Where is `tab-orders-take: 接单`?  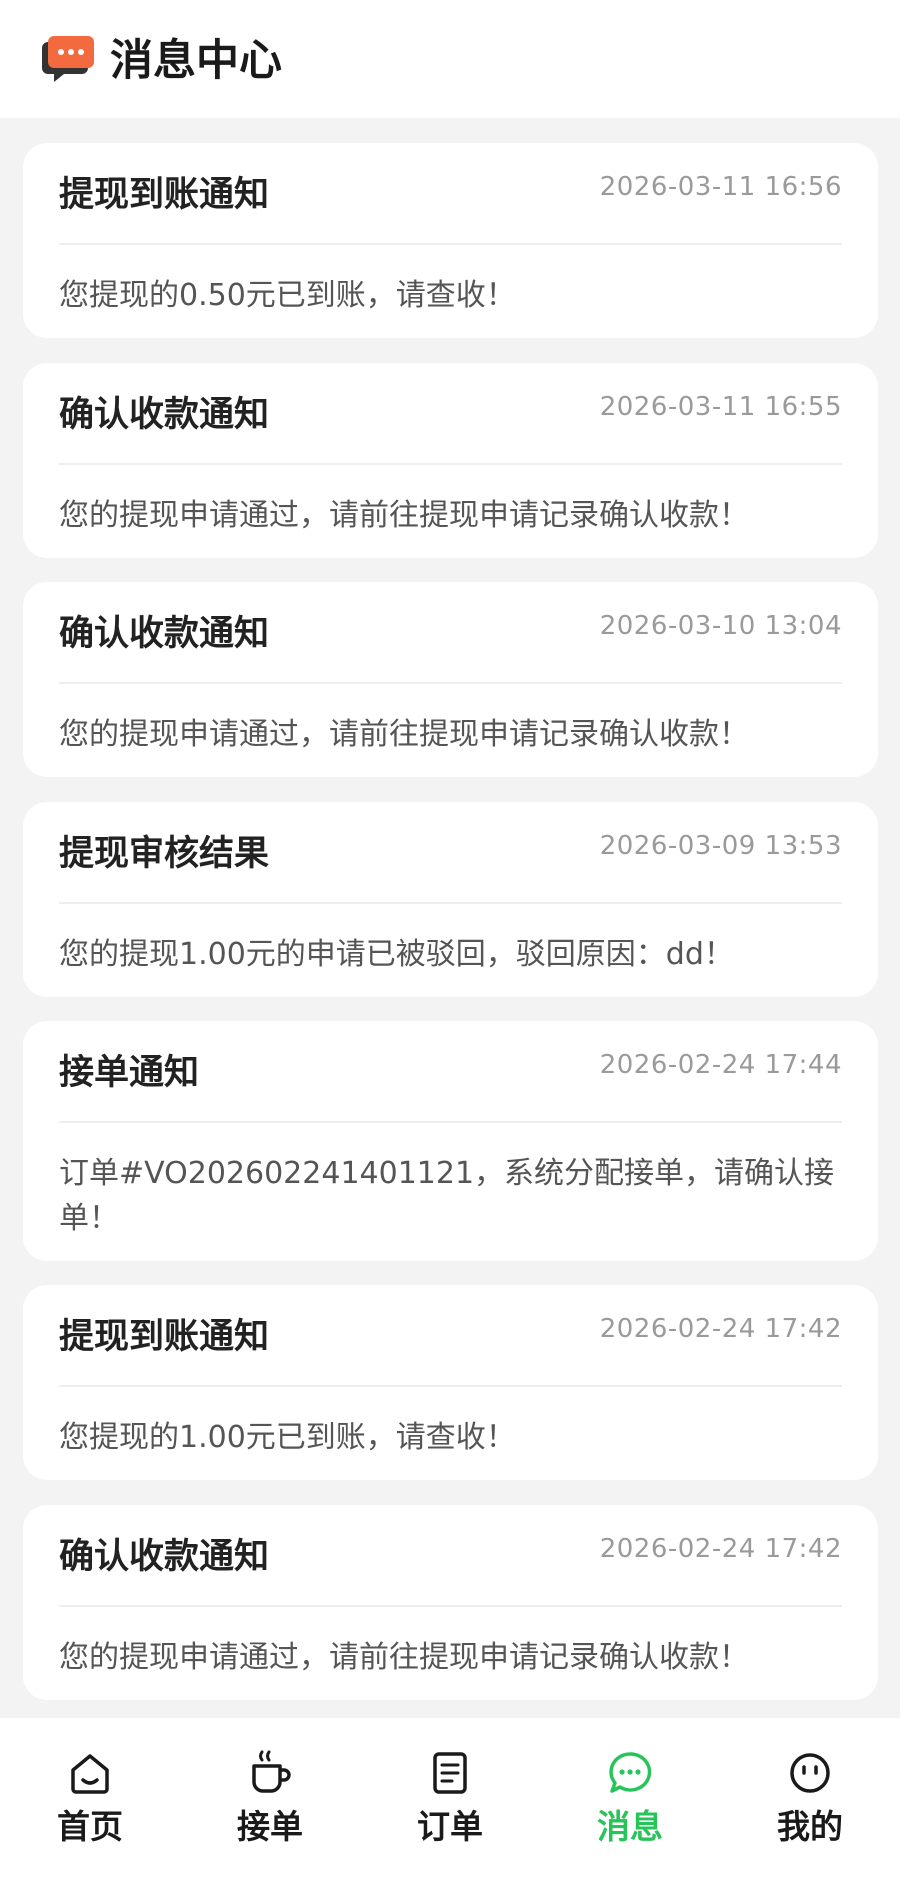
tab-orders-take: 接单 is located at coordinates (270, 1803).